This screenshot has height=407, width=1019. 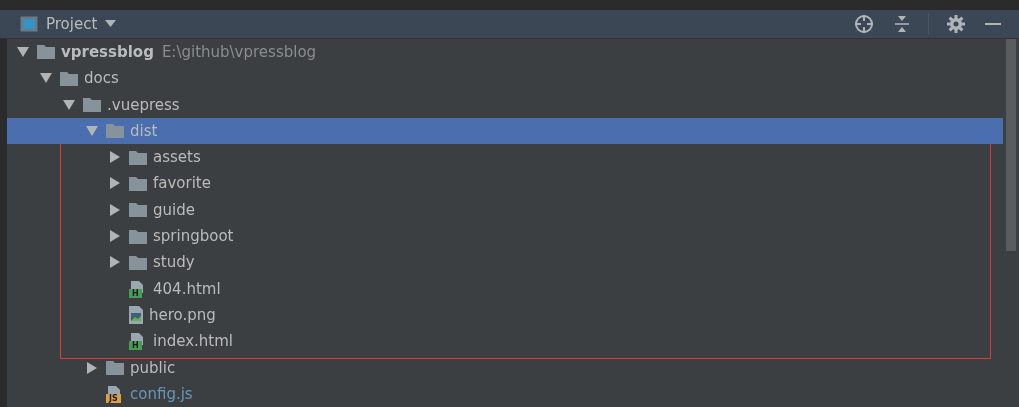 What do you see at coordinates (505, 78) in the screenshot?
I see `tree-row: docs` at bounding box center [505, 78].